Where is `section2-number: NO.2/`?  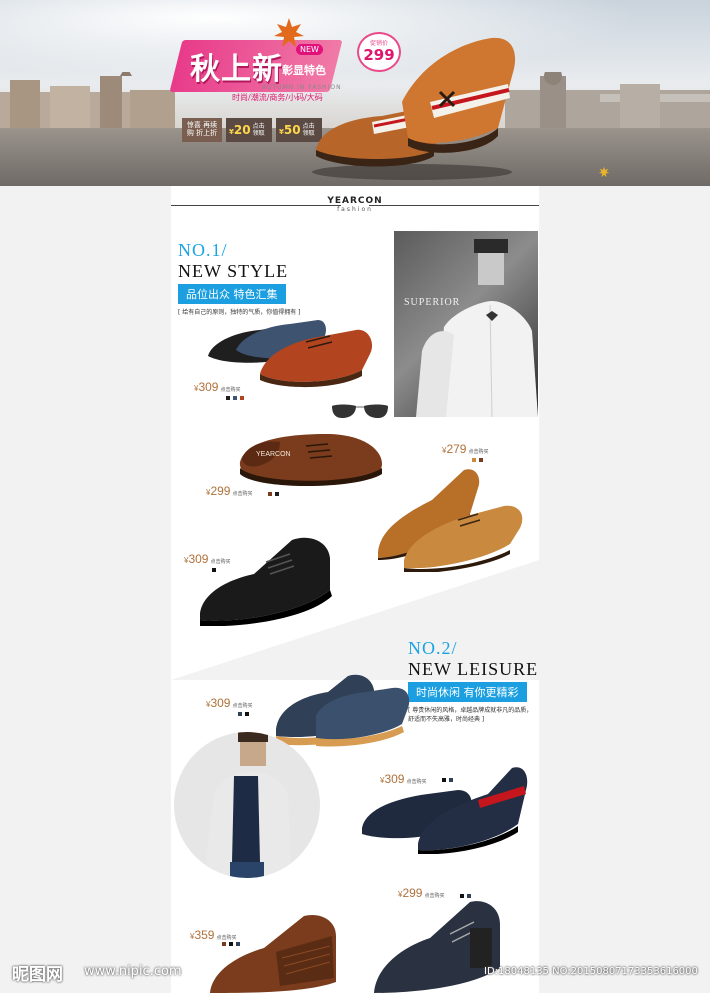
section2-number: NO.2/ is located at coordinates (433, 648).